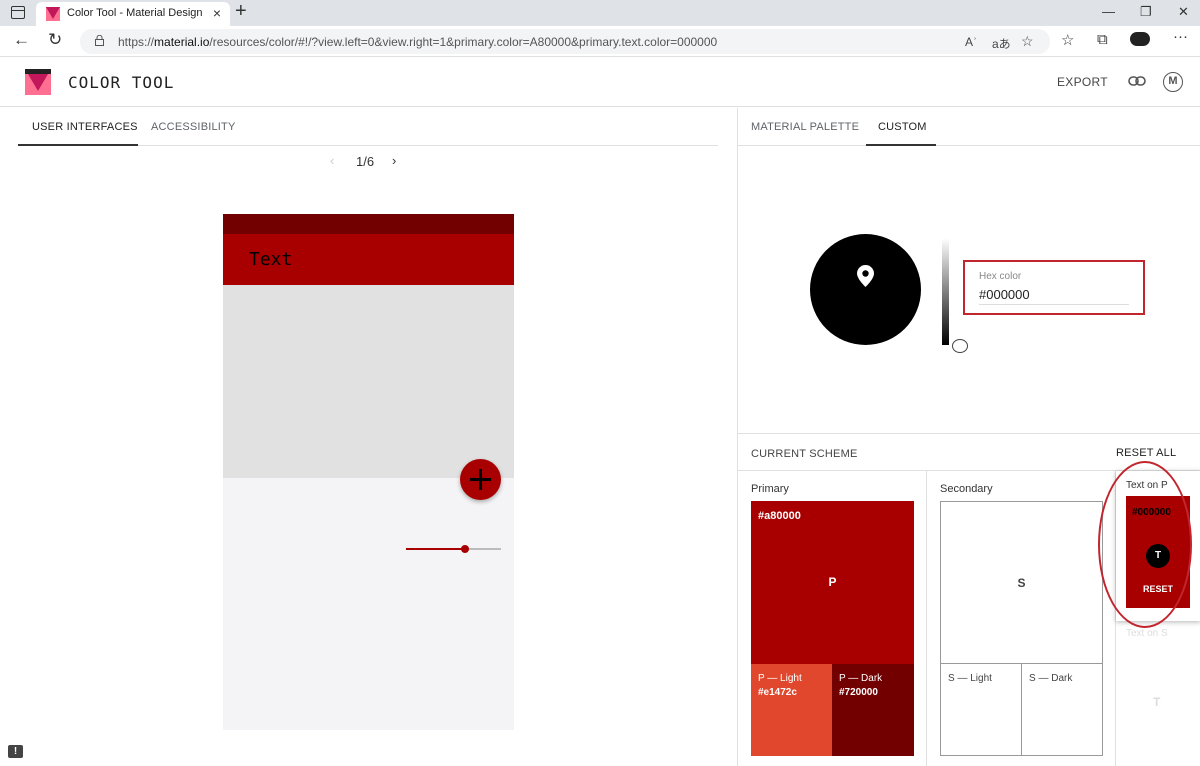  I want to click on text-on-primary-swatch: #000000 T RESET, so click(1158, 552).